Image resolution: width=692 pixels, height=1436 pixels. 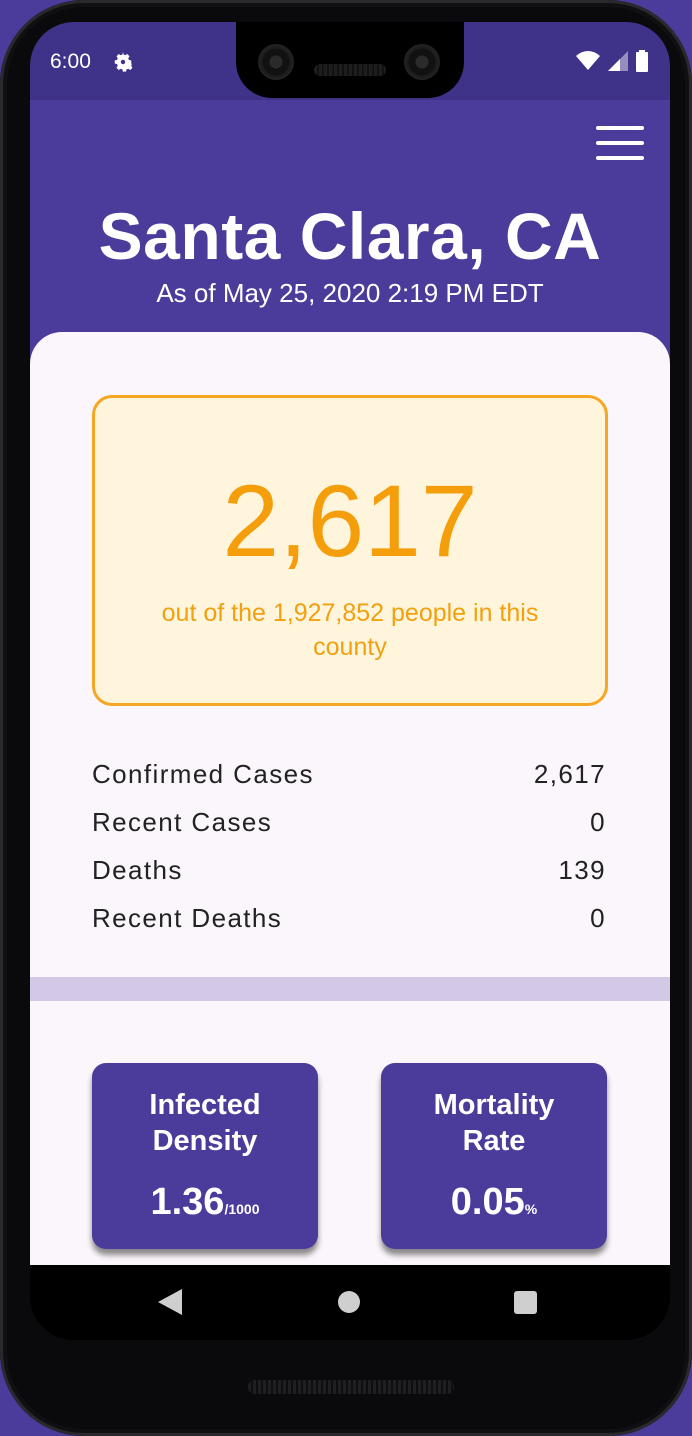 What do you see at coordinates (349, 822) in the screenshot?
I see `stat-row-recent-cases: Recent Cases 0` at bounding box center [349, 822].